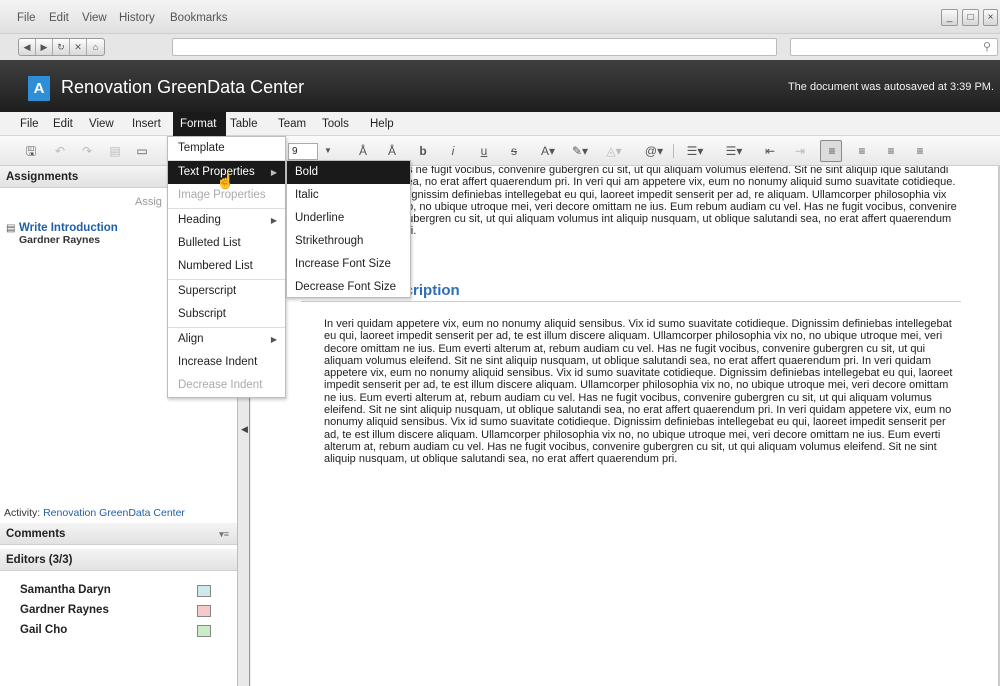 The width and height of the screenshot is (1000, 686). I want to click on heading-rule, so click(631, 301).